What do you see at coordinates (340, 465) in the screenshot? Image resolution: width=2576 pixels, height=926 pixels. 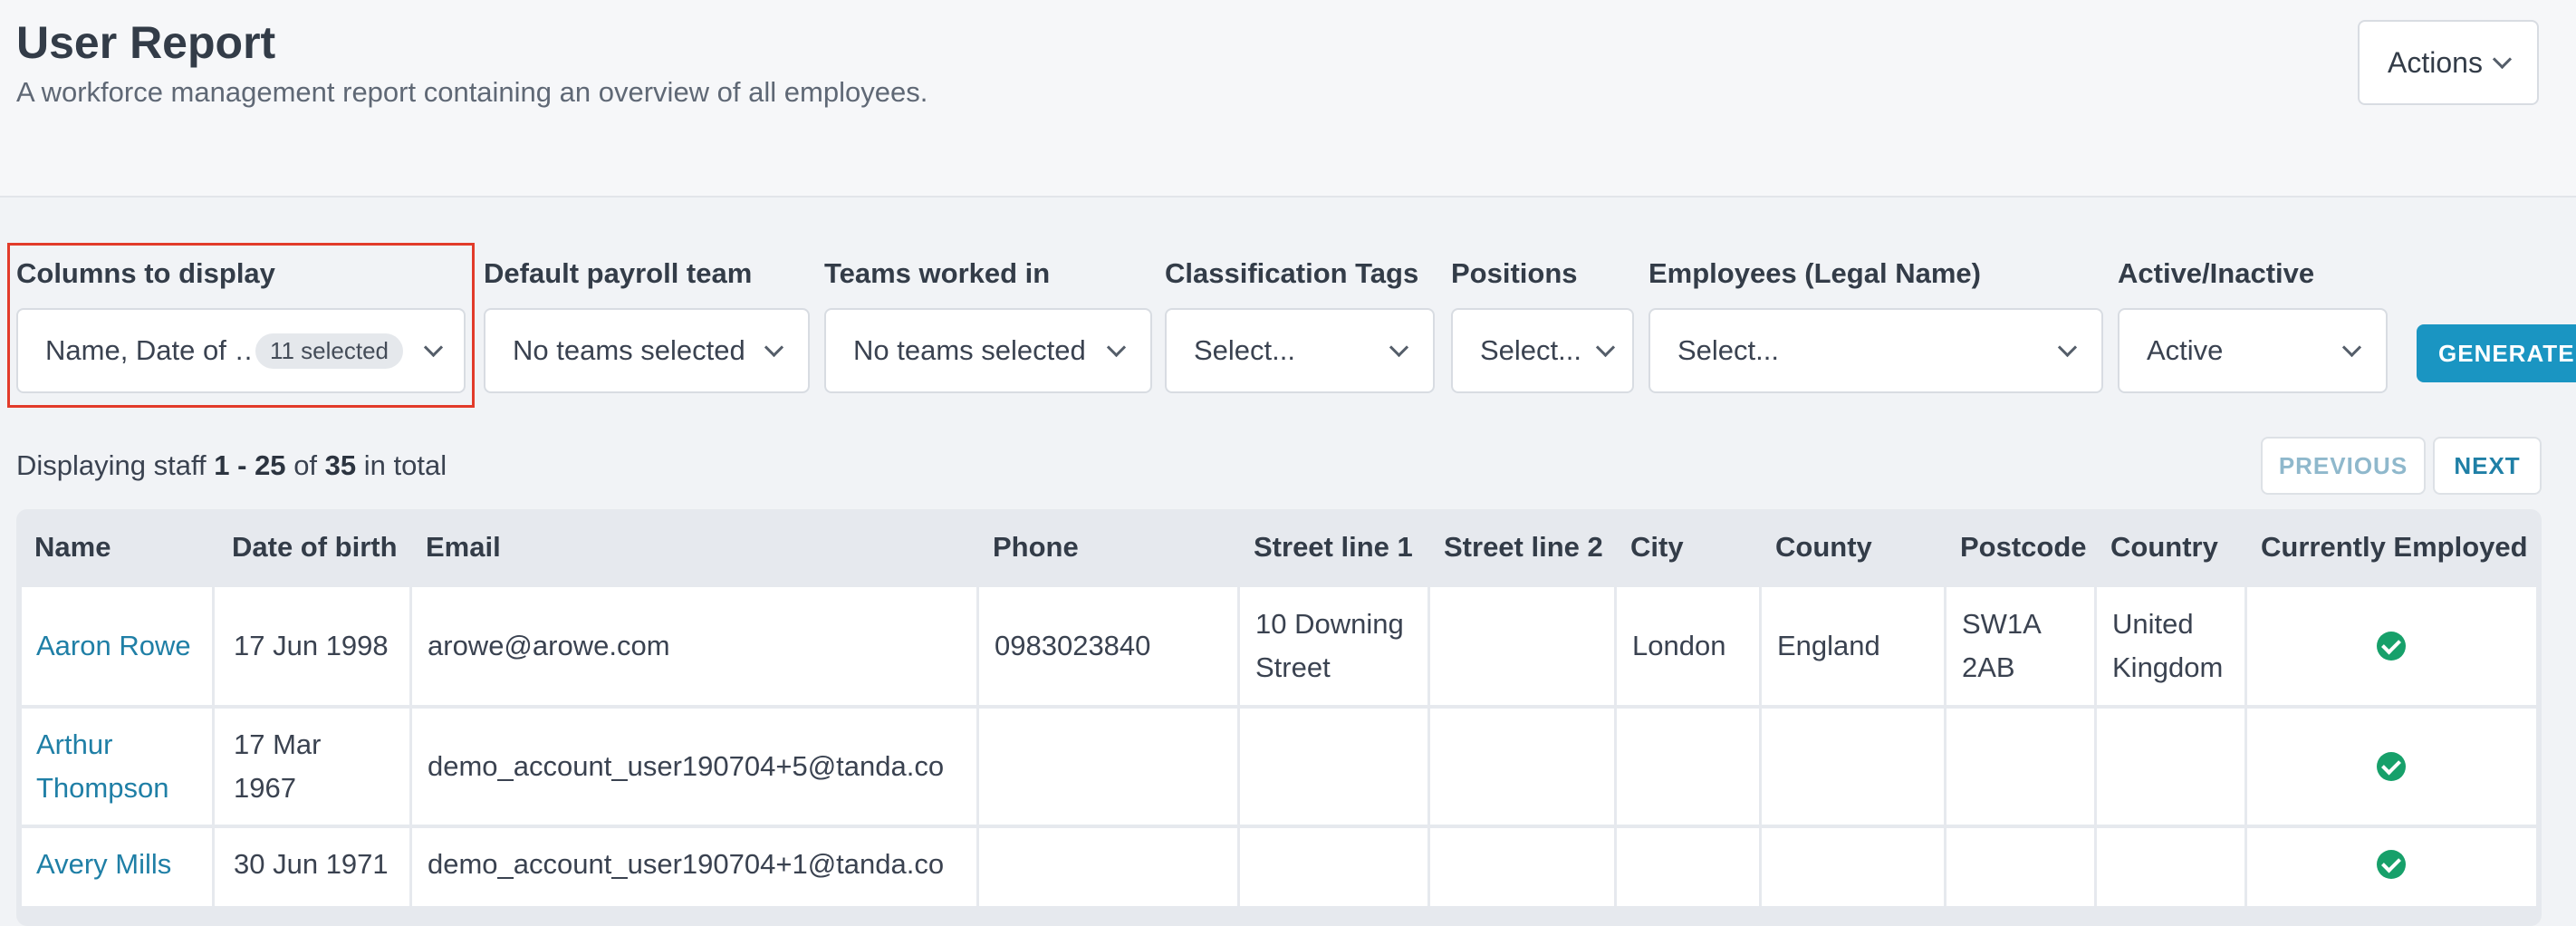 I see `pagination-total: 35` at bounding box center [340, 465].